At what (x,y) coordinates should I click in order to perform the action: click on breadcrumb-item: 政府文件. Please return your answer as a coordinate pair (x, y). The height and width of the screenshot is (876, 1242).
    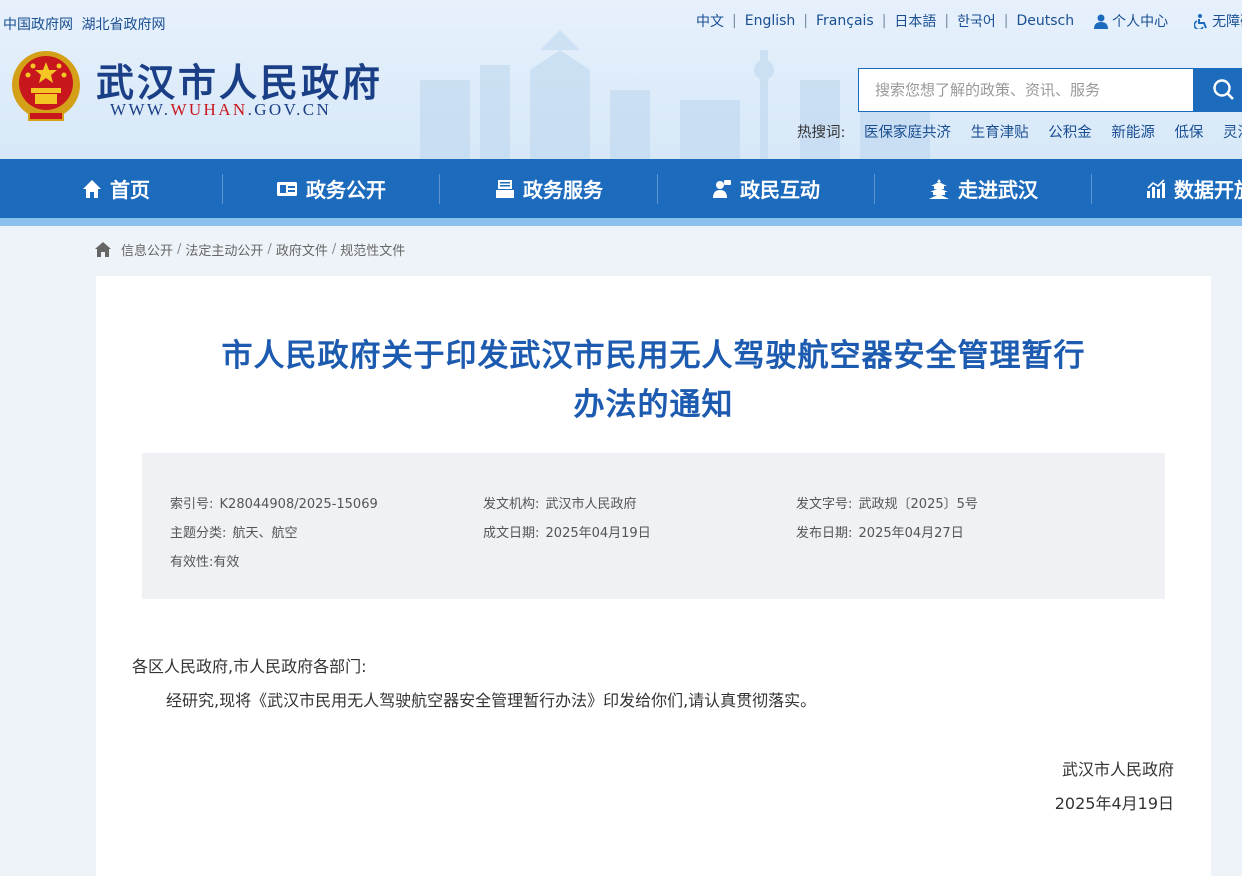
    Looking at the image, I should click on (302, 249).